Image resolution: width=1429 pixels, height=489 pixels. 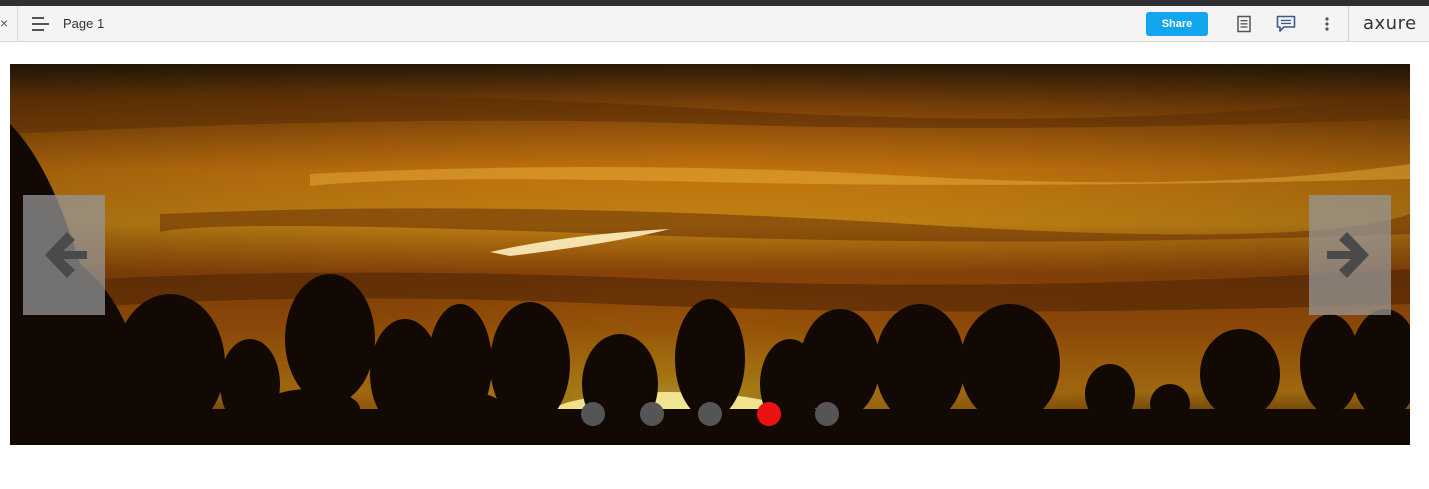 I want to click on brand-divider, so click(x=1348, y=24).